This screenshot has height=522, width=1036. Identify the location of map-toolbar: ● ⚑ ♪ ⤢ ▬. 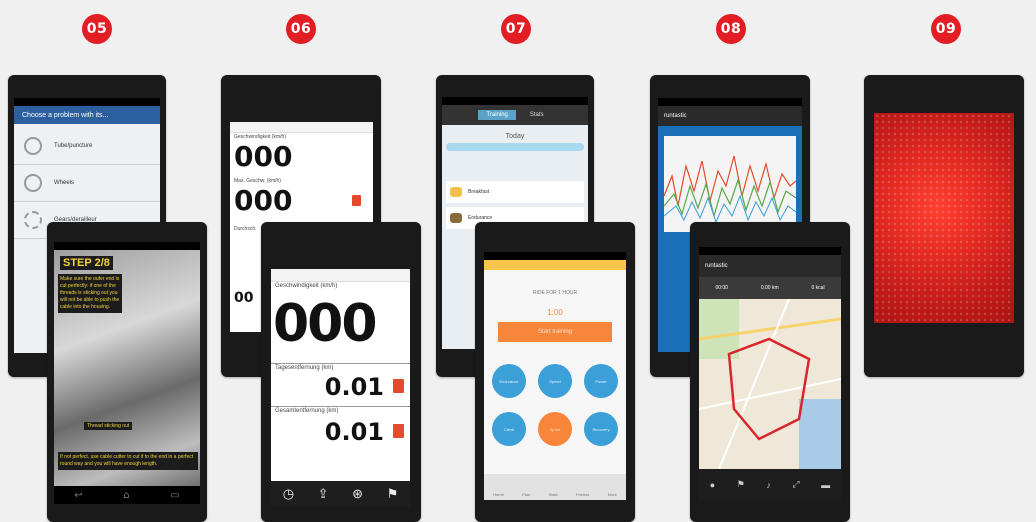
(770, 484).